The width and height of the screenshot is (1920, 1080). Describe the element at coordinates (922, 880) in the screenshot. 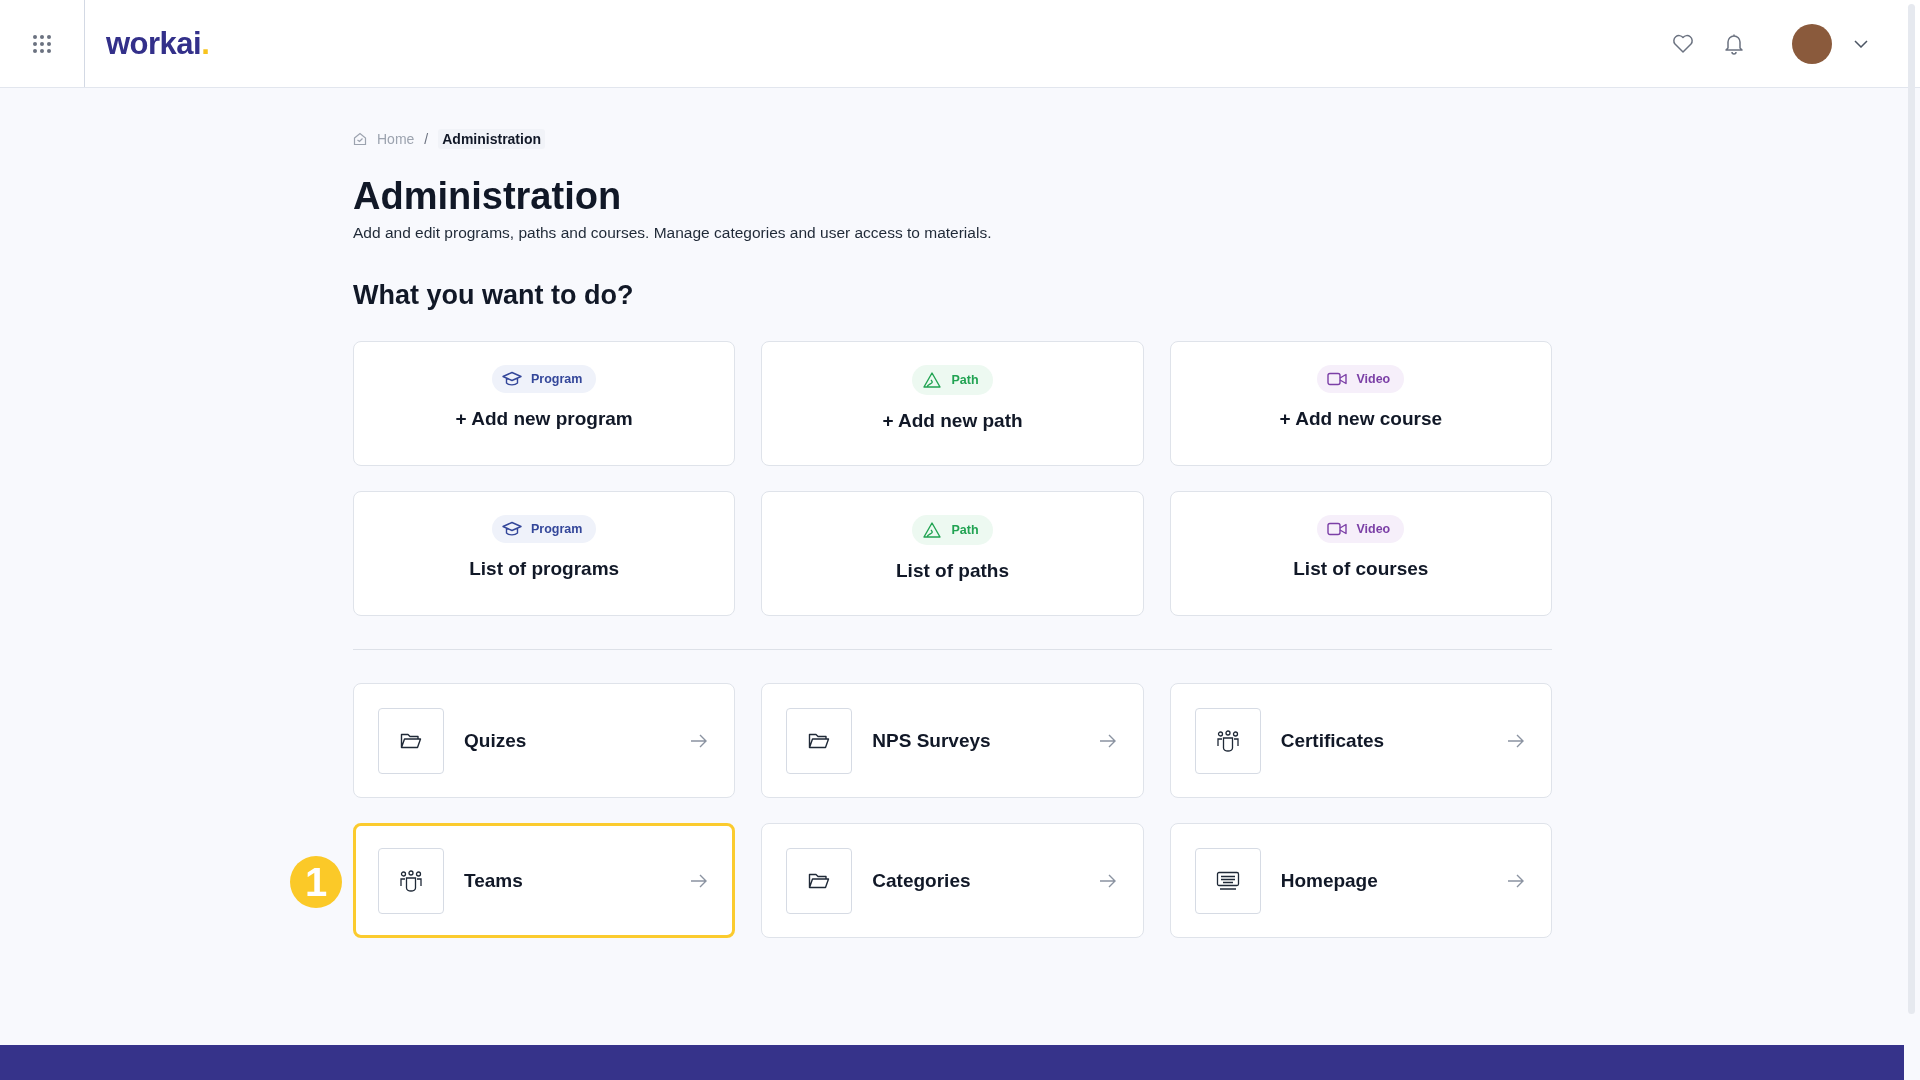

I see `card-title: Categories` at that location.